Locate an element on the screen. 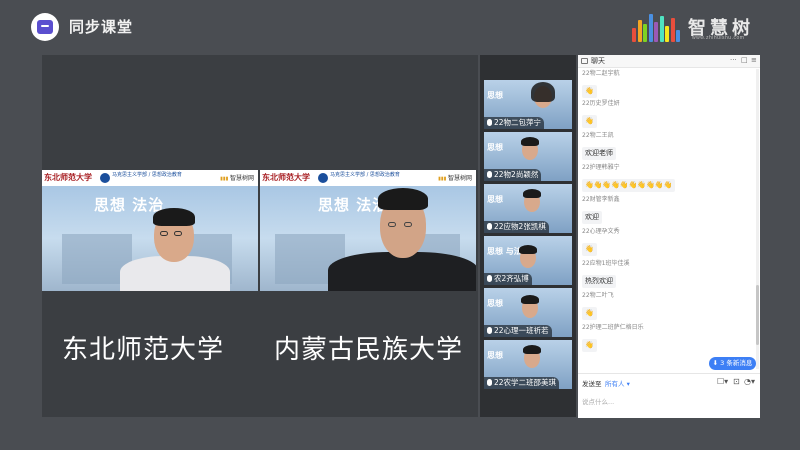  message-sender: 22物二叶飞 is located at coordinates (598, 295).